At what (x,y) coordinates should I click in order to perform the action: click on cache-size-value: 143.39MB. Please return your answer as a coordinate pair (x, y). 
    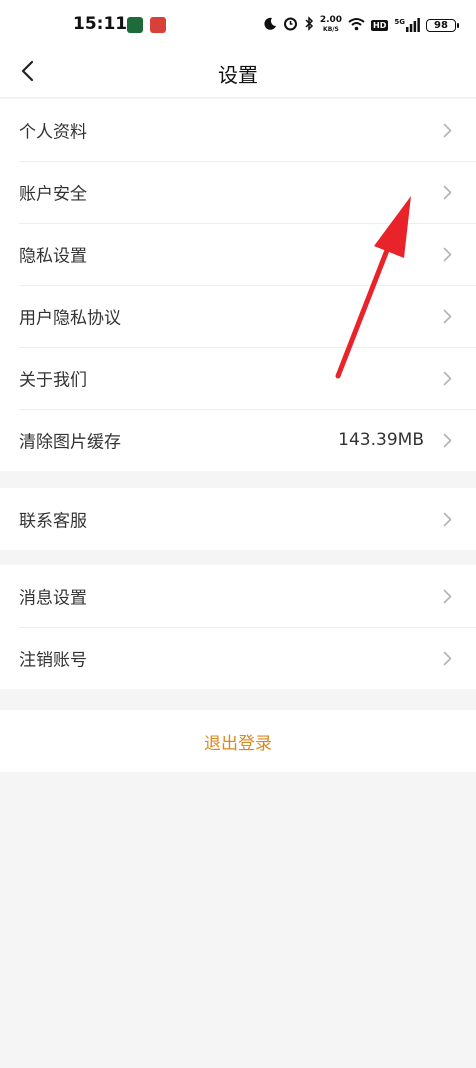
    Looking at the image, I should click on (381, 440).